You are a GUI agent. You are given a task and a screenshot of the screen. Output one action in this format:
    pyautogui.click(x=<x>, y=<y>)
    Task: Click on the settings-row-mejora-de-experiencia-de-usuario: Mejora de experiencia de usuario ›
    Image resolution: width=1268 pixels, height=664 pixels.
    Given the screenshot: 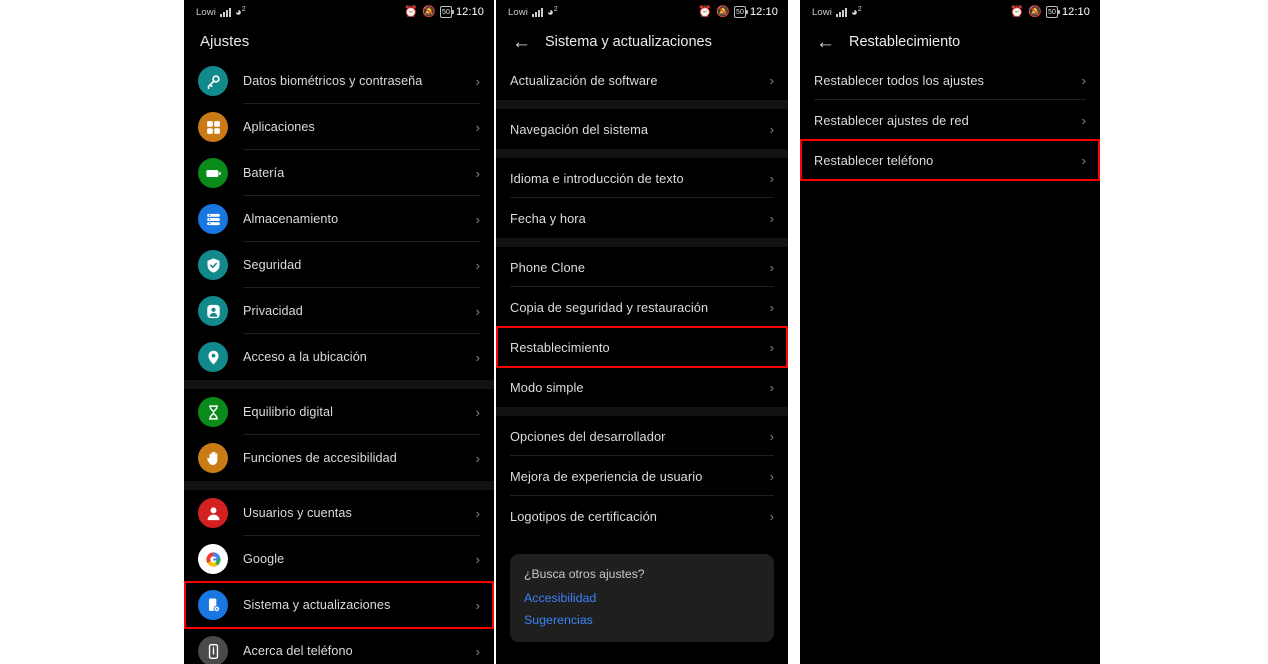 What is the action you would take?
    pyautogui.click(x=642, y=476)
    